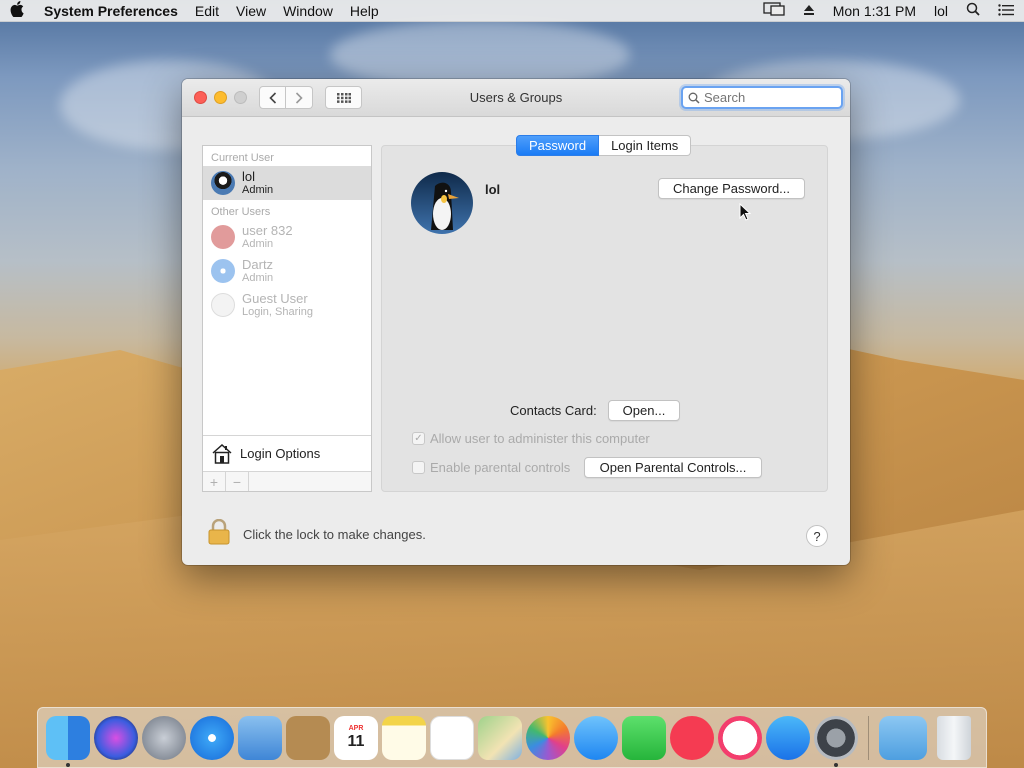  What do you see at coordinates (774, 10) in the screenshot?
I see `airplay-icon` at bounding box center [774, 10].